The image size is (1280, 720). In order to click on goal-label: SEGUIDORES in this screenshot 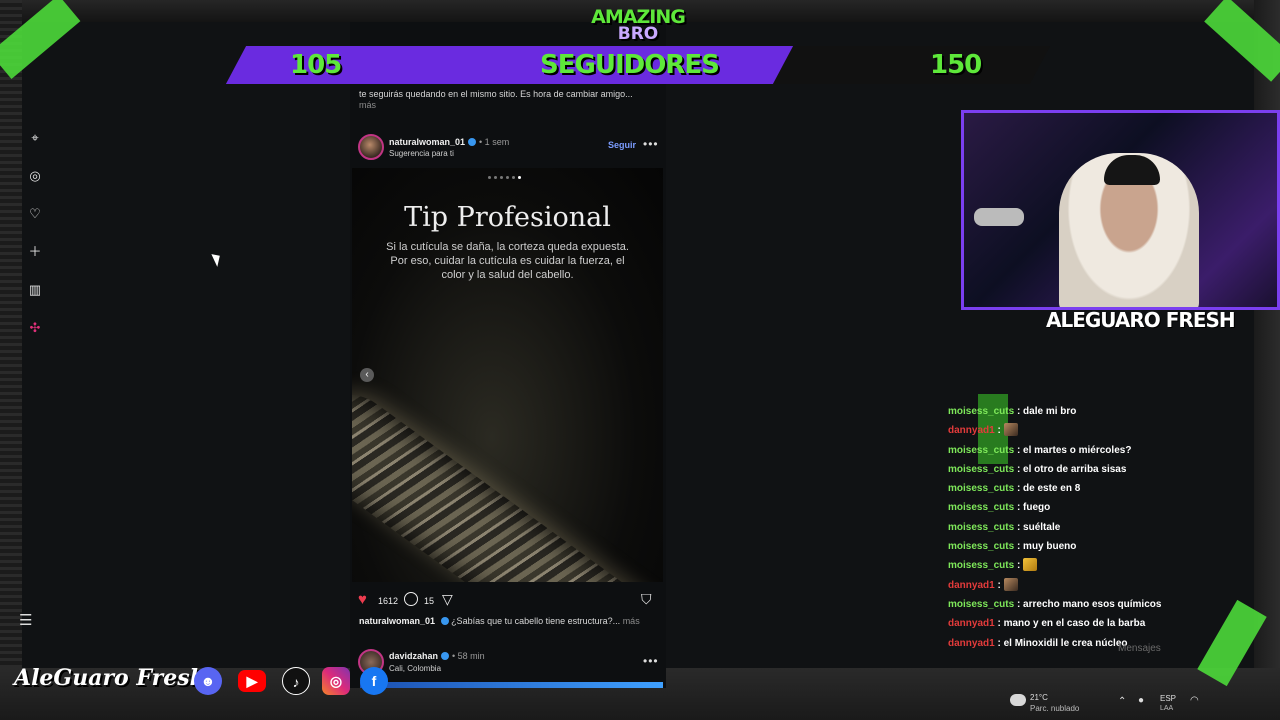, I will do `click(630, 65)`.